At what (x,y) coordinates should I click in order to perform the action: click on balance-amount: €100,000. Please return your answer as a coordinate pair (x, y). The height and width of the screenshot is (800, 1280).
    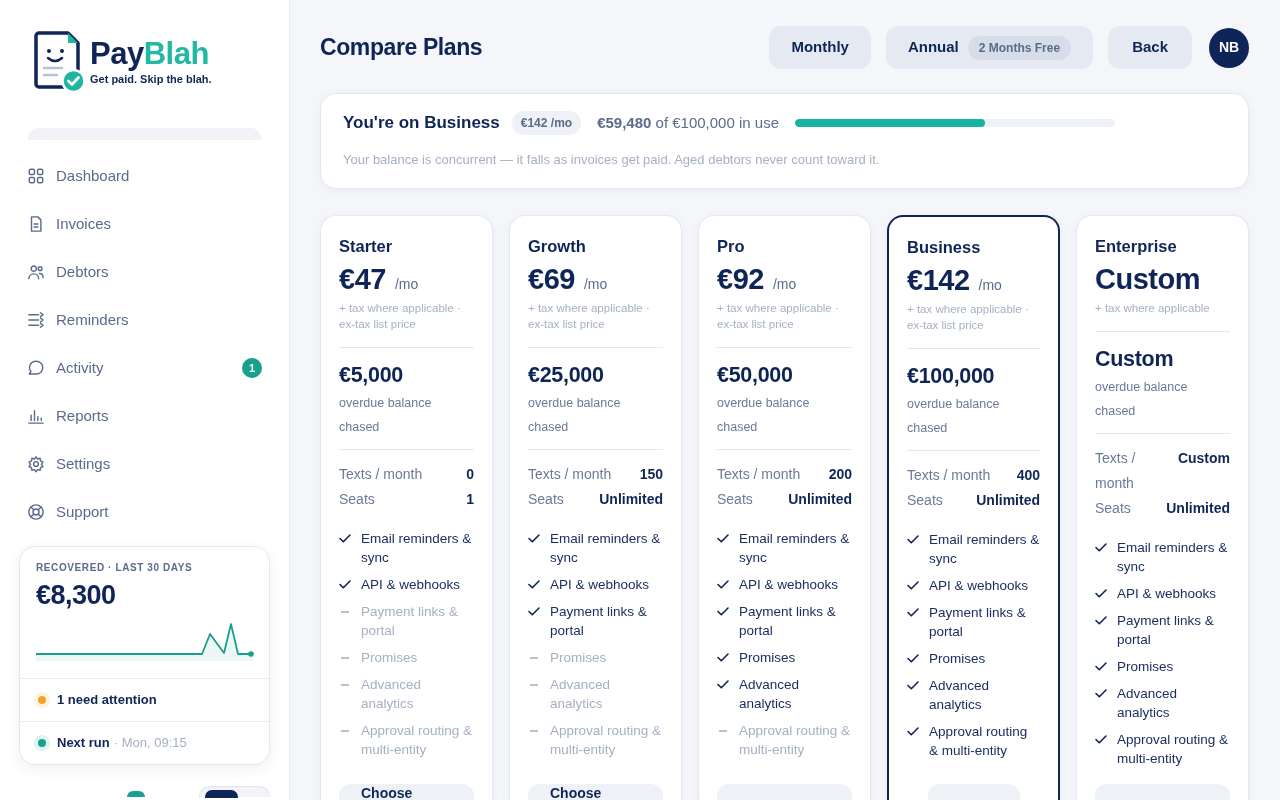
    Looking at the image, I should click on (951, 376).